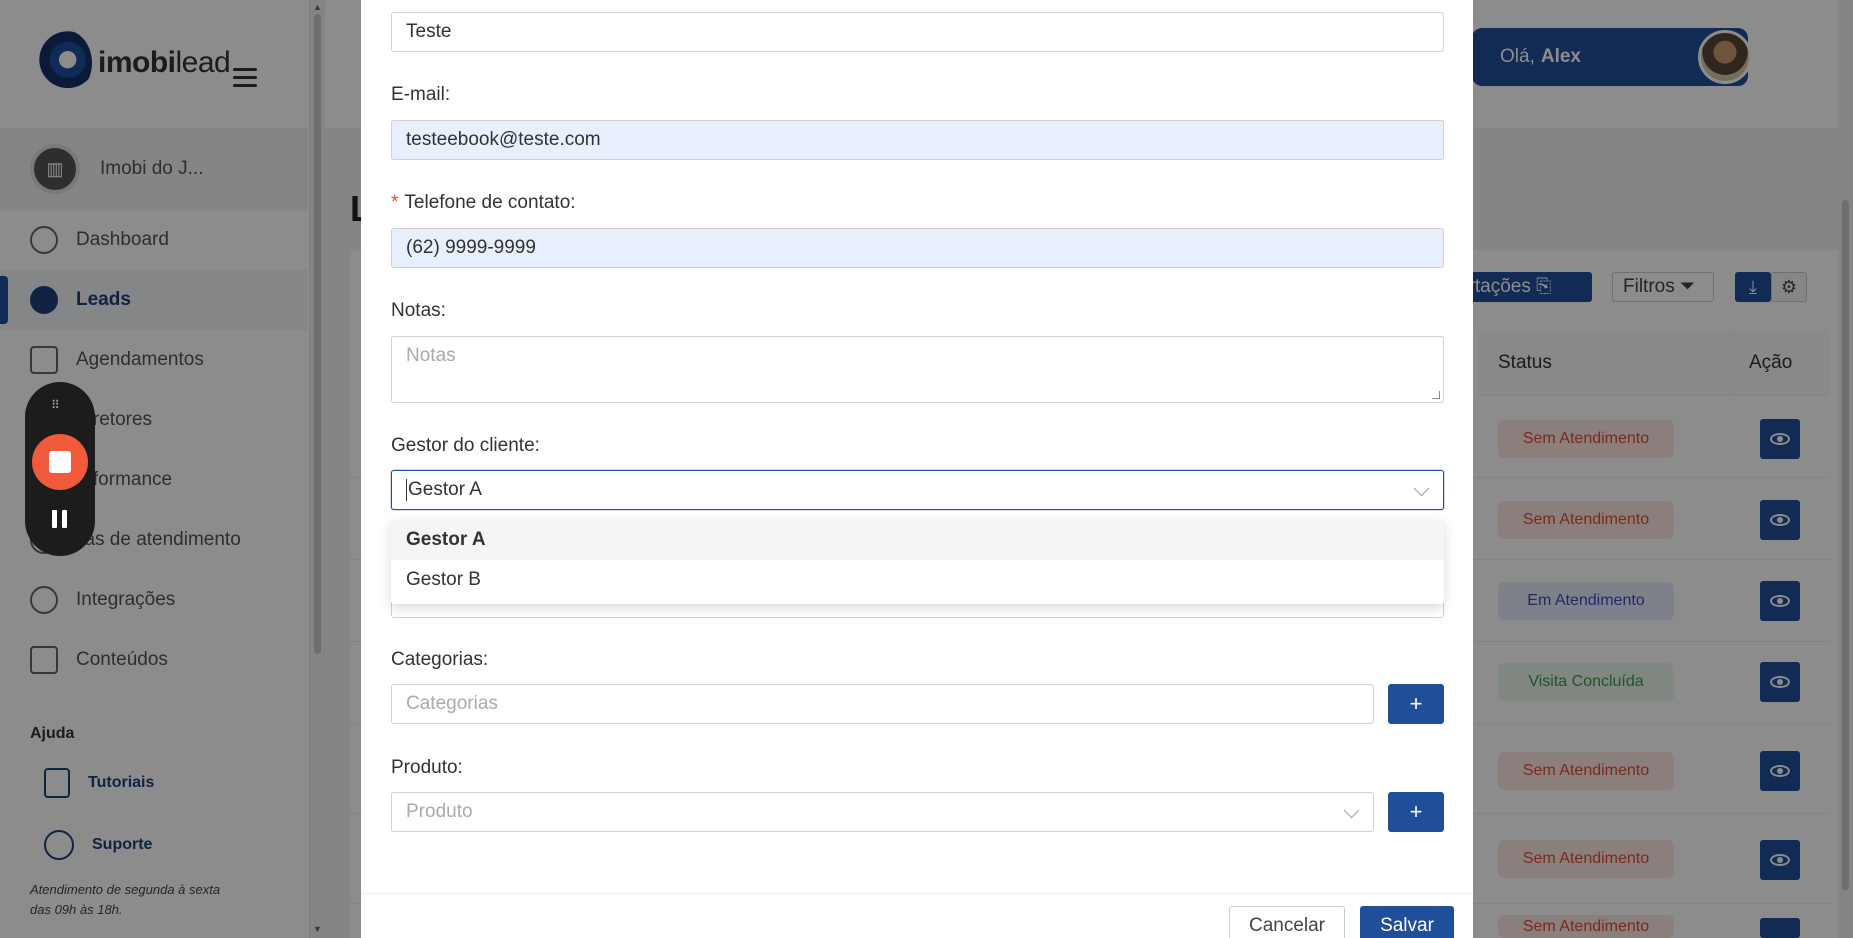  Describe the element at coordinates (62, 521) in the screenshot. I see `pause-recording-button` at that location.